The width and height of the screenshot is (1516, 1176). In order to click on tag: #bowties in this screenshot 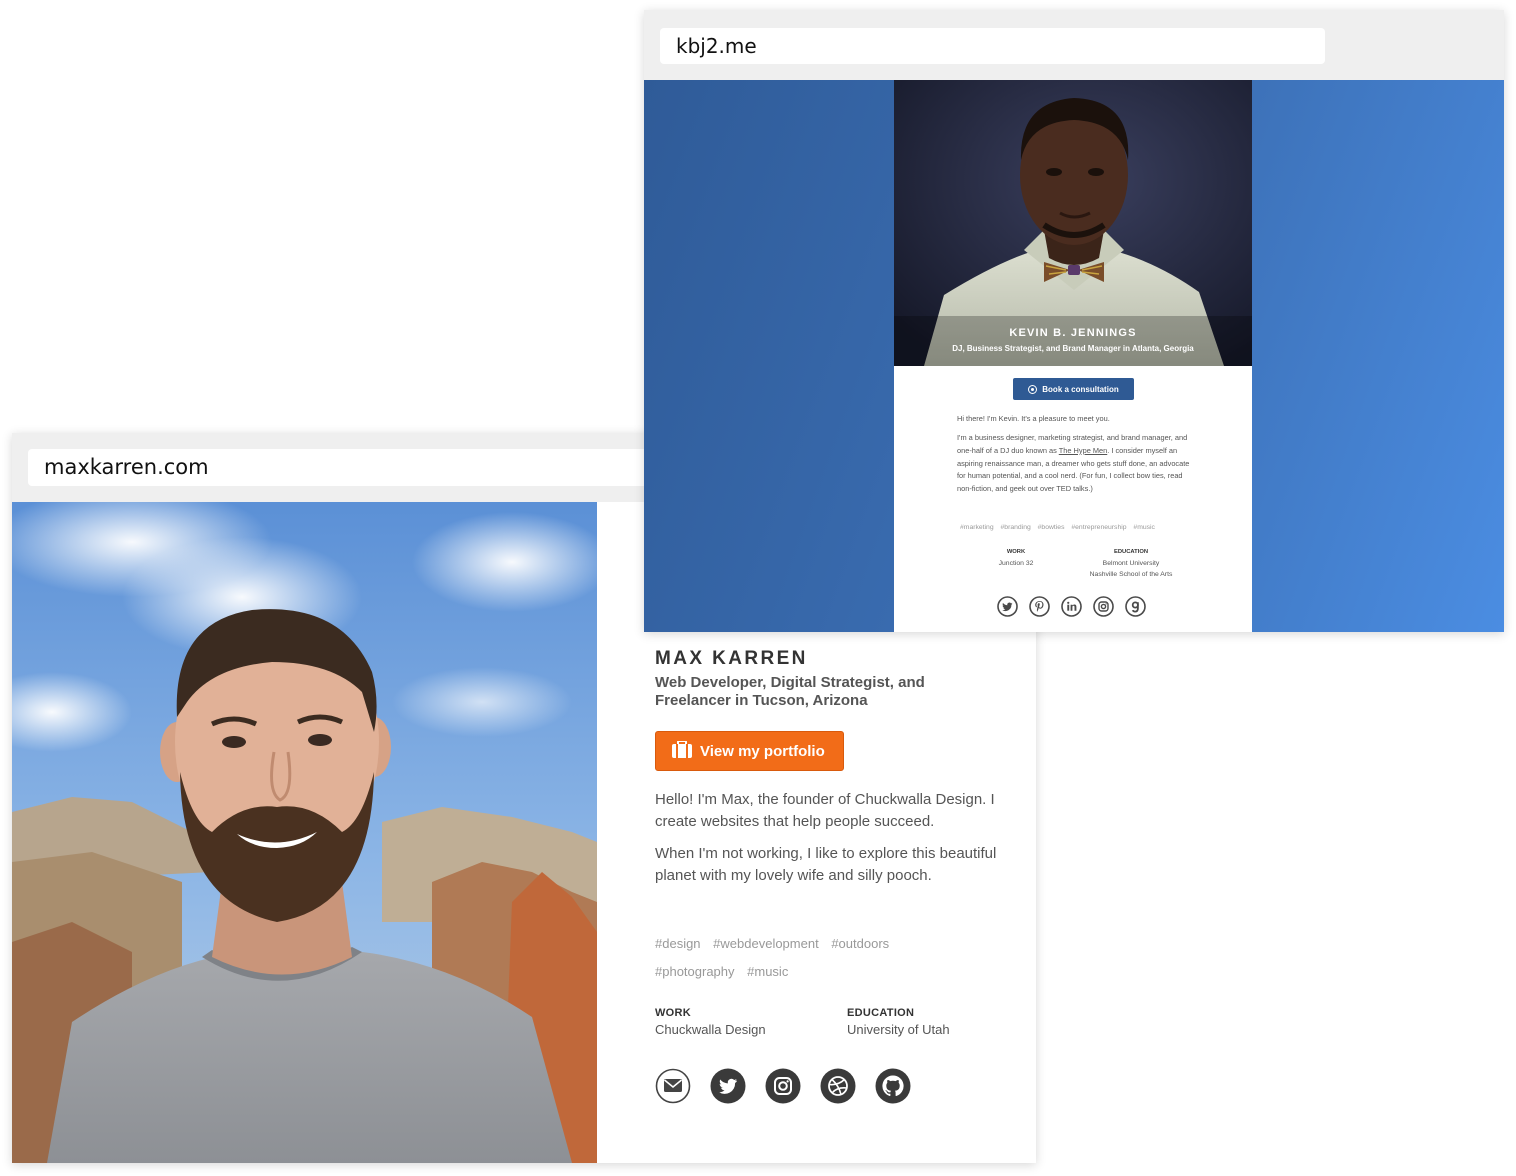, I will do `click(1051, 527)`.